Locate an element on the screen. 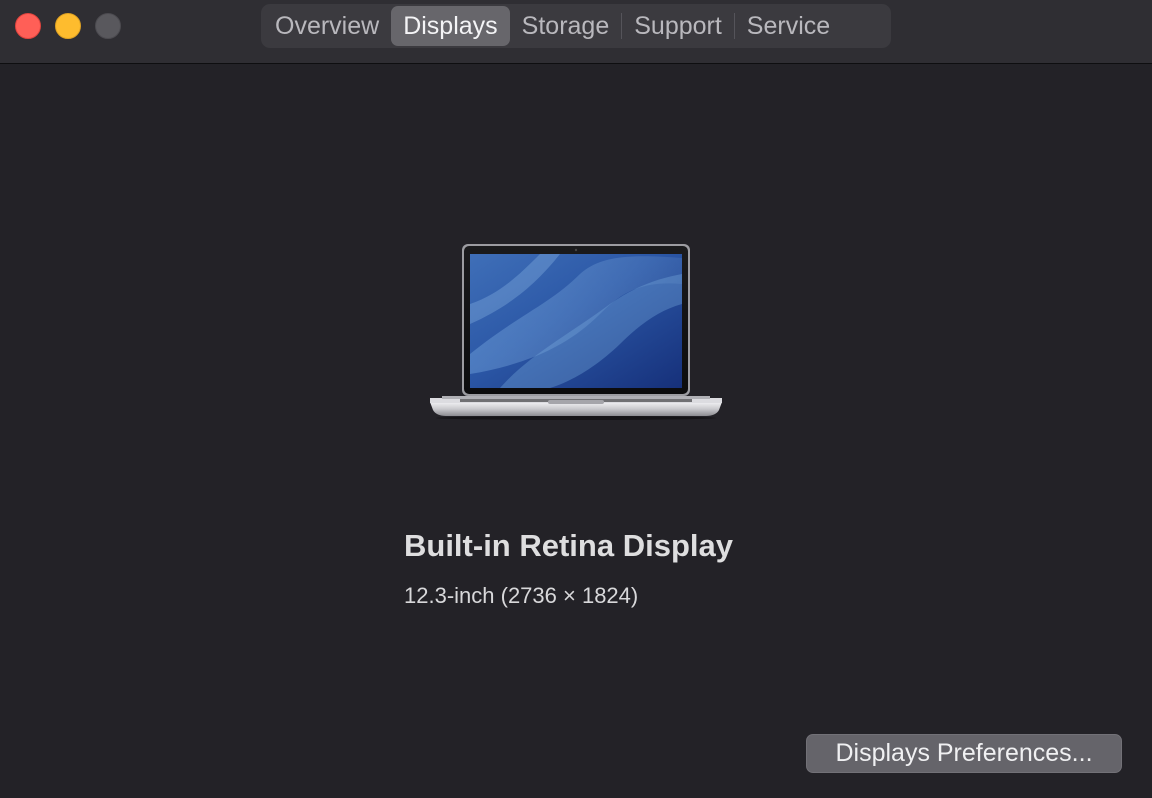 The image size is (1152, 798). display-name: Built-in Retina Display is located at coordinates (568, 545).